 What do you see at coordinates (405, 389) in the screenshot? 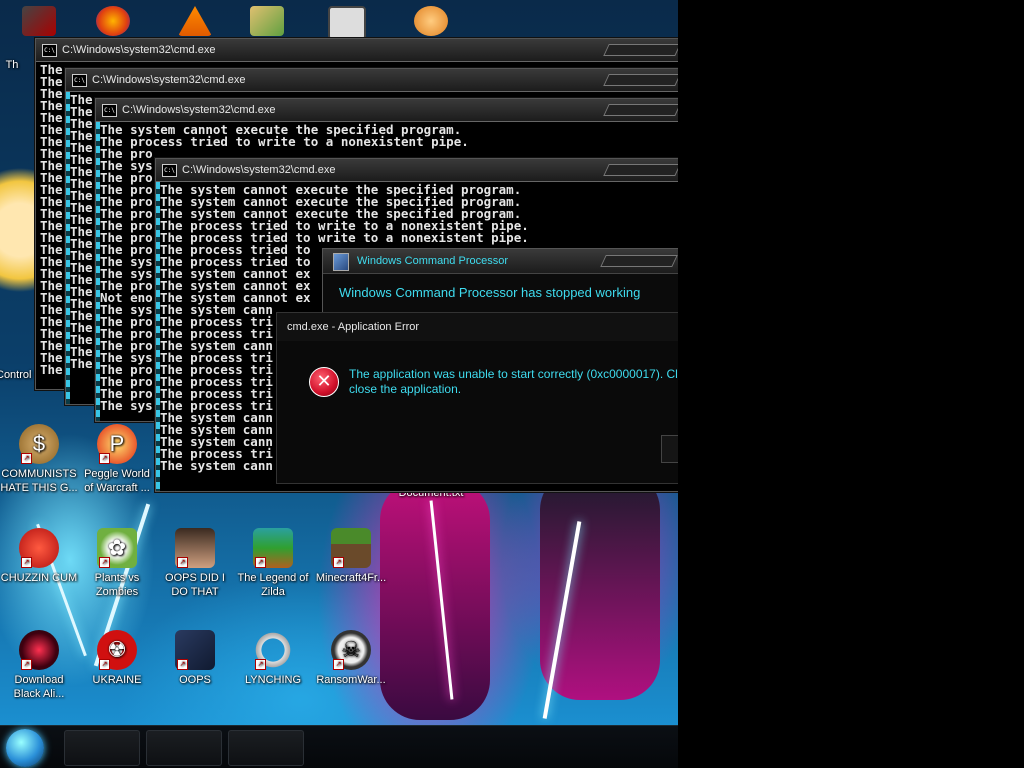
I see `error-message-line: close the application.` at bounding box center [405, 389].